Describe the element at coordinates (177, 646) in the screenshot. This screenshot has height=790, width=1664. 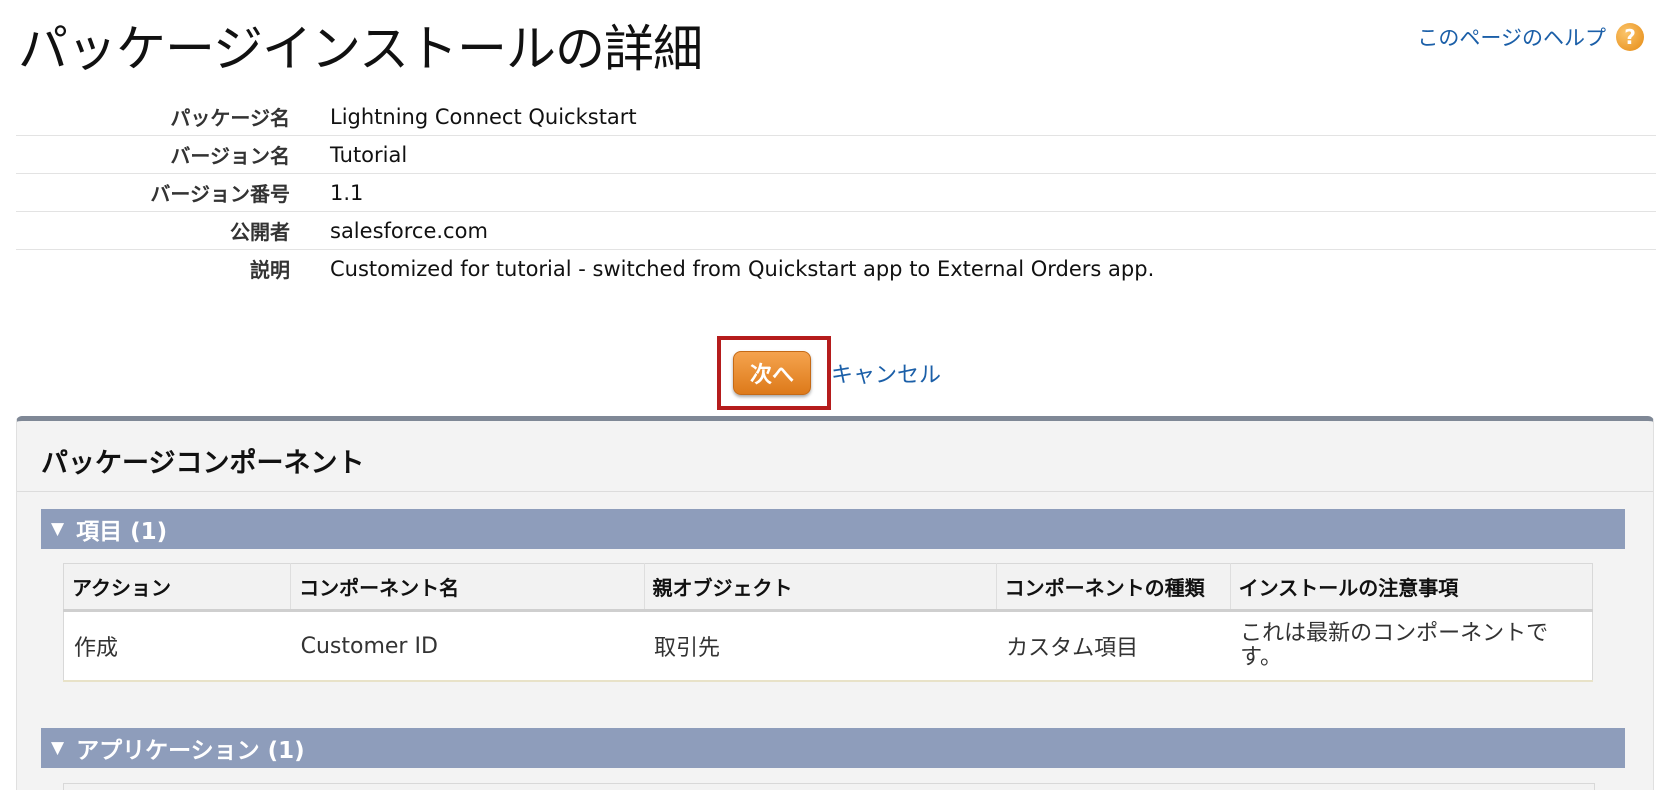
I see `cell-action: 作成` at that location.